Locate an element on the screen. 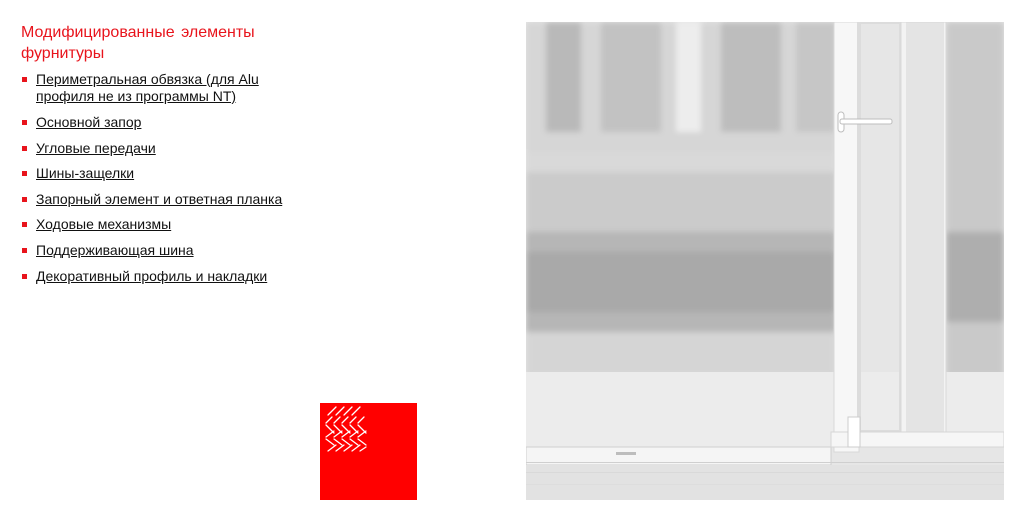  item-link-locking-element: Запорный элемент и ответная планка is located at coordinates (159, 199).